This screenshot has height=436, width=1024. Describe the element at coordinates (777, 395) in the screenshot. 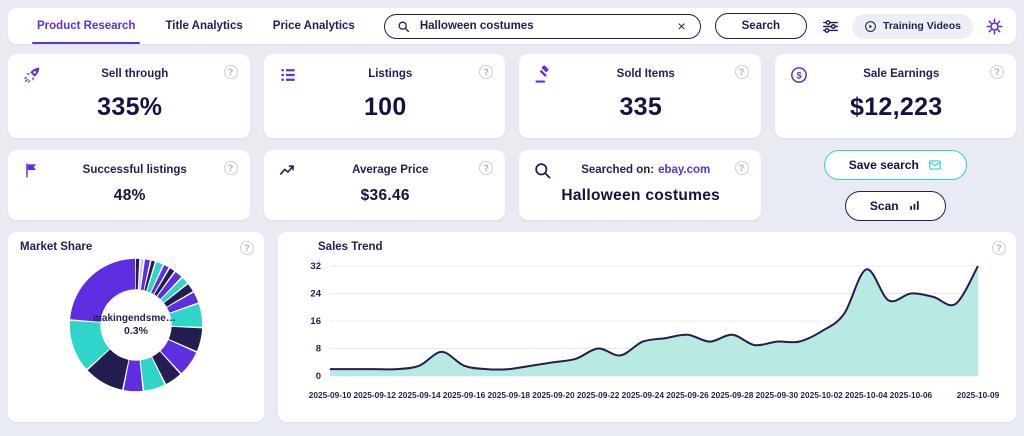

I see `svg-text: 2025-09-30` at that location.